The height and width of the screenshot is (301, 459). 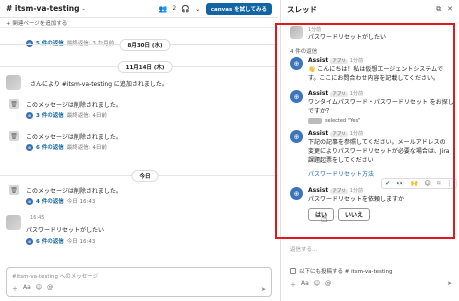 What do you see at coordinates (145, 176) in the screenshot?
I see `date-divider: 今日` at bounding box center [145, 176].